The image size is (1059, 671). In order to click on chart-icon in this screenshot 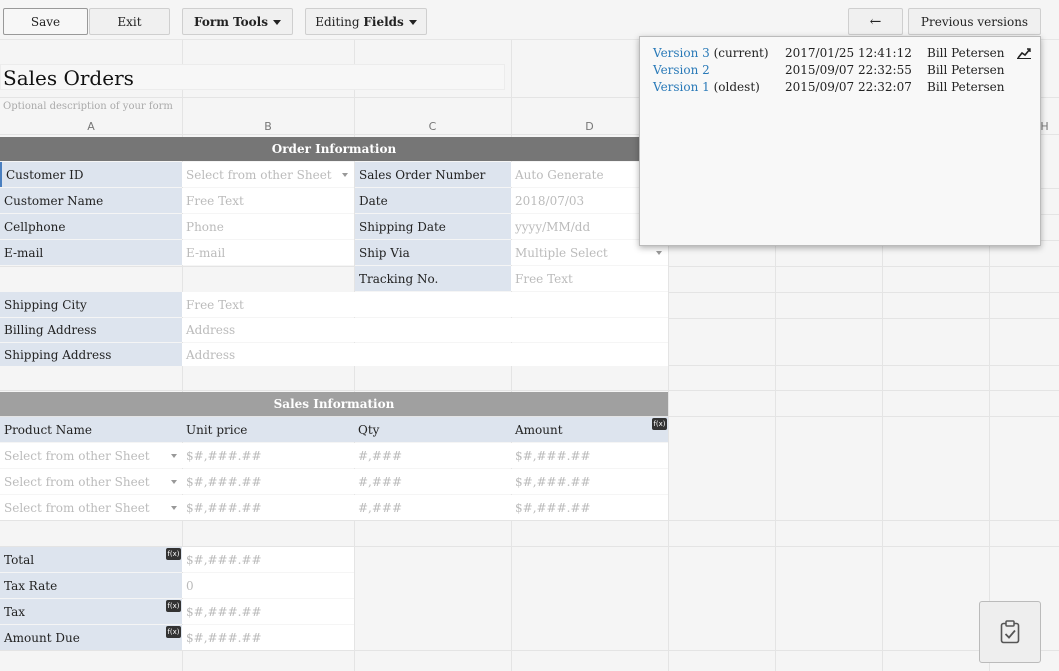, I will do `click(1024, 53)`.